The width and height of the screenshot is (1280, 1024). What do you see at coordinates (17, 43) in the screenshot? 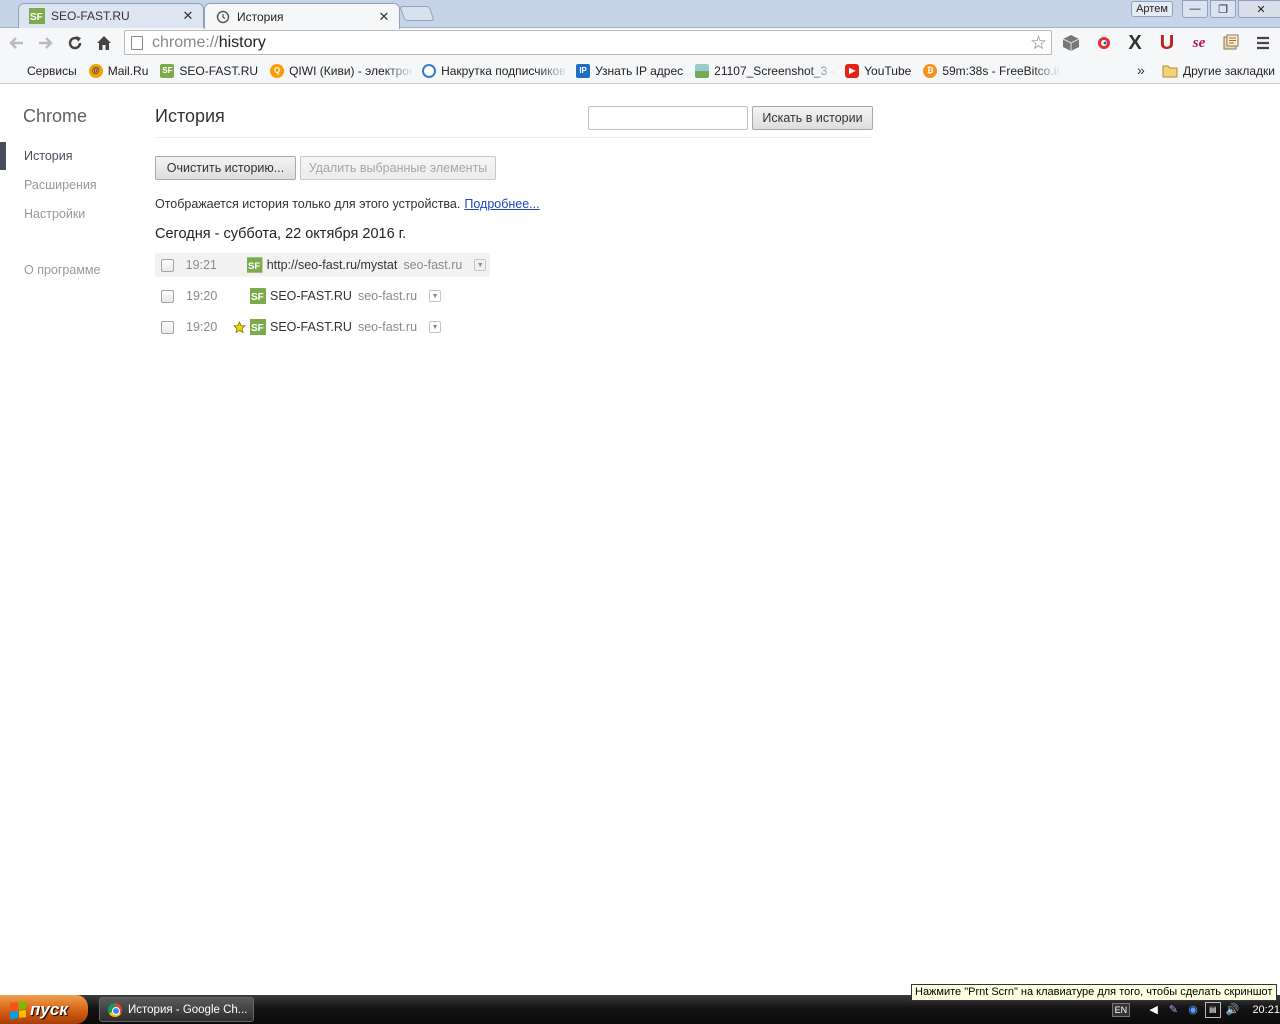
I see `back-icon` at bounding box center [17, 43].